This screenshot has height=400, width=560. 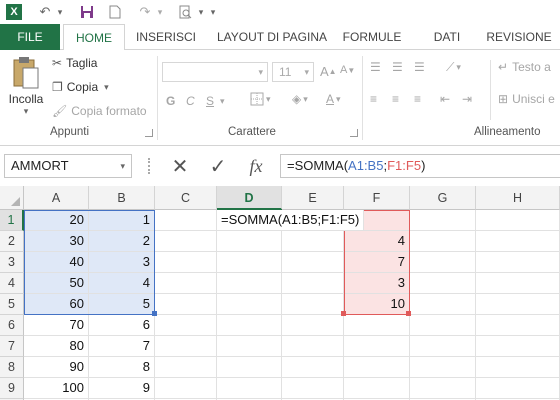 What do you see at coordinates (26, 88) in the screenshot?
I see `paste-button: Incolla ▾` at bounding box center [26, 88].